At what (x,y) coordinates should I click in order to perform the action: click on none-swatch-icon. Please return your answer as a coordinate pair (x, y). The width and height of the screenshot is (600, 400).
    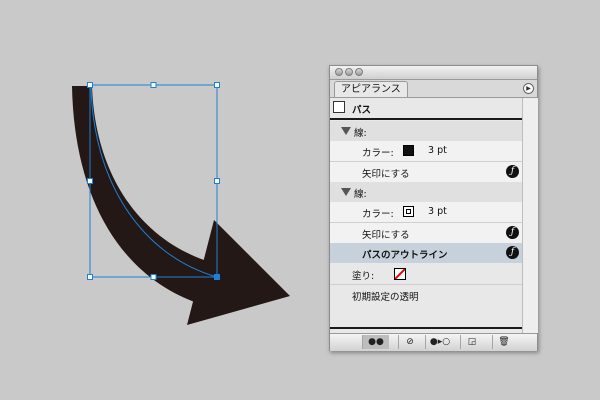
    Looking at the image, I should click on (400, 274).